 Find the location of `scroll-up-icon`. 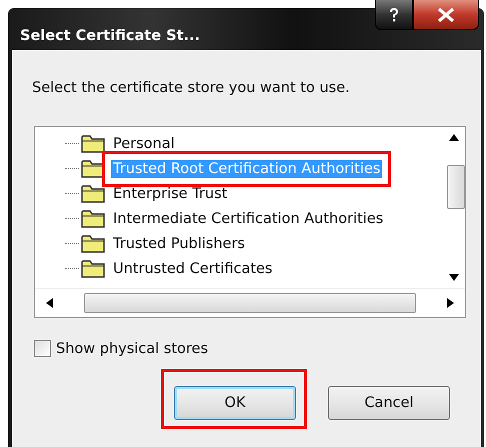

scroll-up-icon is located at coordinates (454, 137).